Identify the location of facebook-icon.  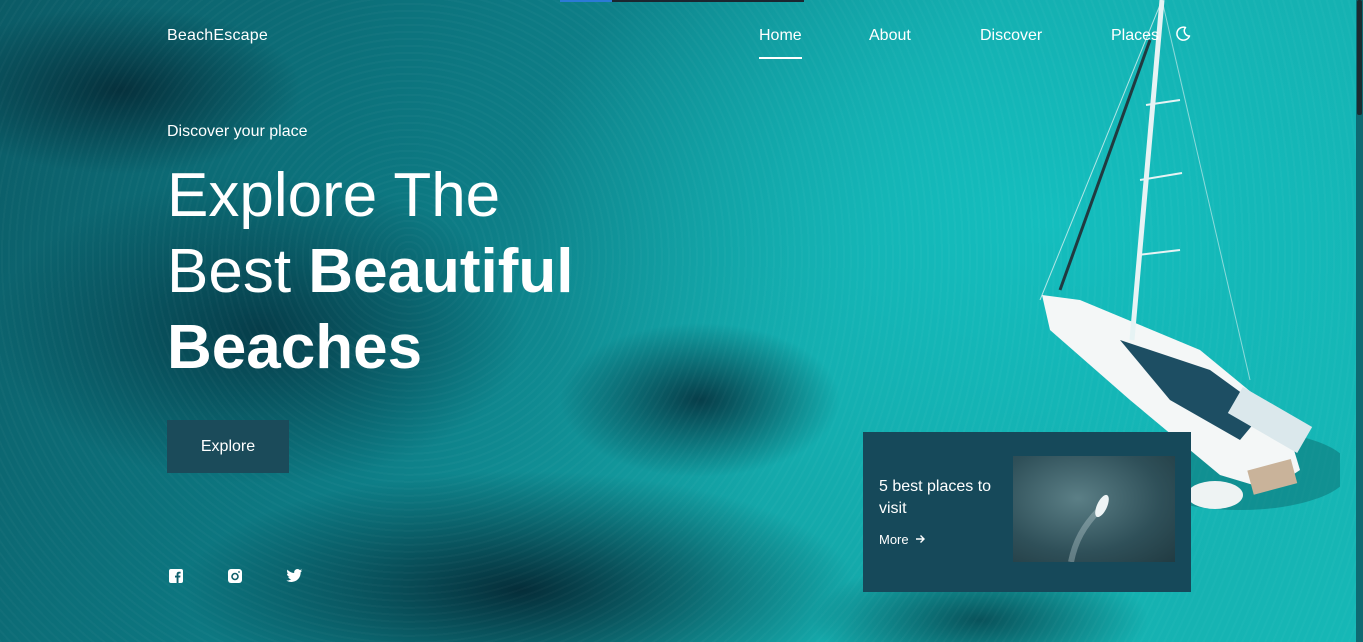
(176, 576).